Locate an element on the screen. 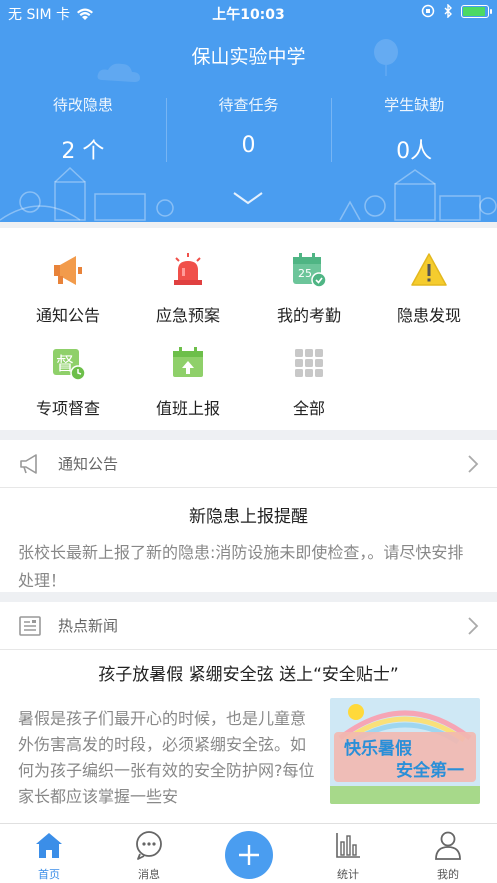  calendar-check-icon: 25 is located at coordinates (310, 270).